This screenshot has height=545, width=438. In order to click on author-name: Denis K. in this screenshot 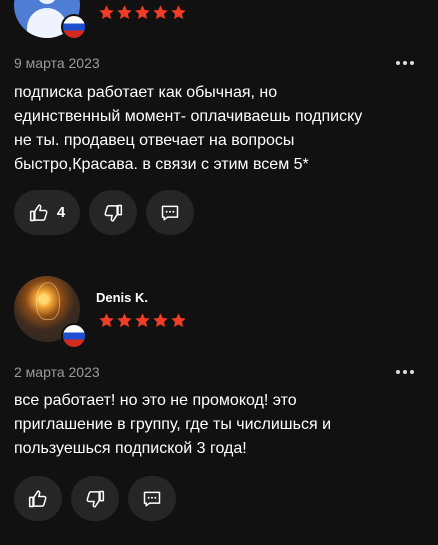, I will do `click(122, 297)`.